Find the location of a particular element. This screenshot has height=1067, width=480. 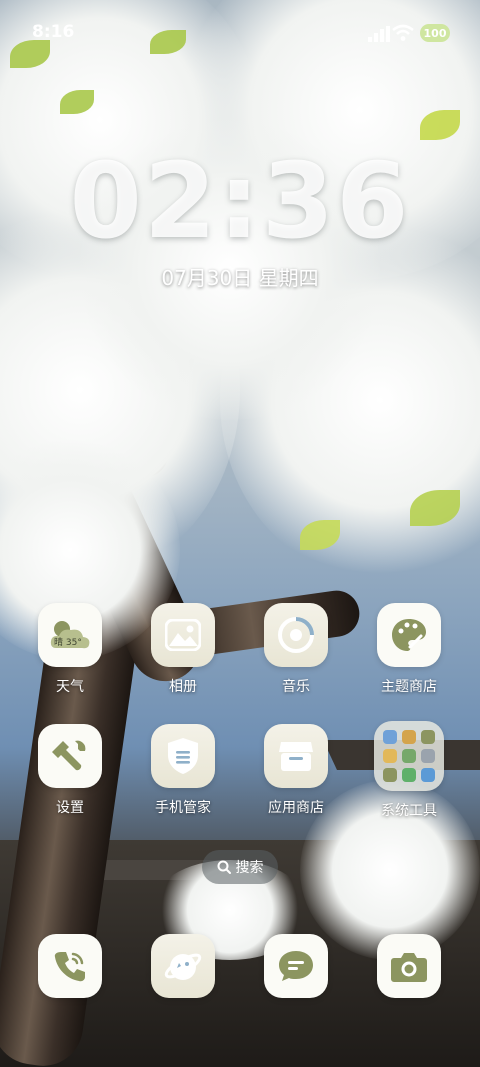

weather-icon: 晴 35° is located at coordinates (70, 635).